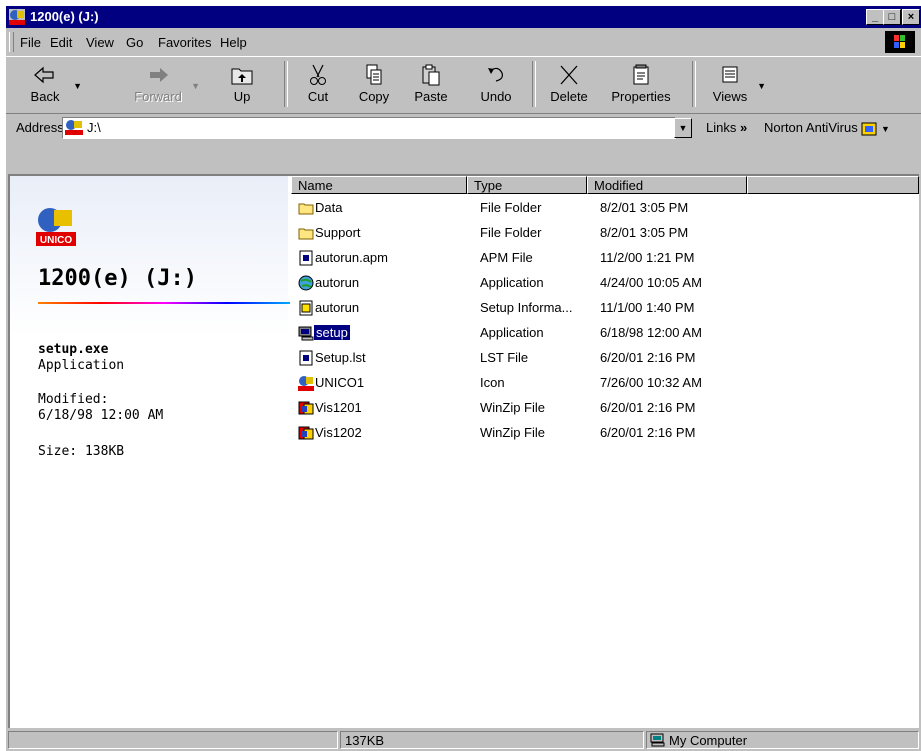 This screenshot has width=921, height=751. What do you see at coordinates (525, 283) in the screenshot?
I see `file-row: autorun Application 4/24/00 10:05 AM` at bounding box center [525, 283].